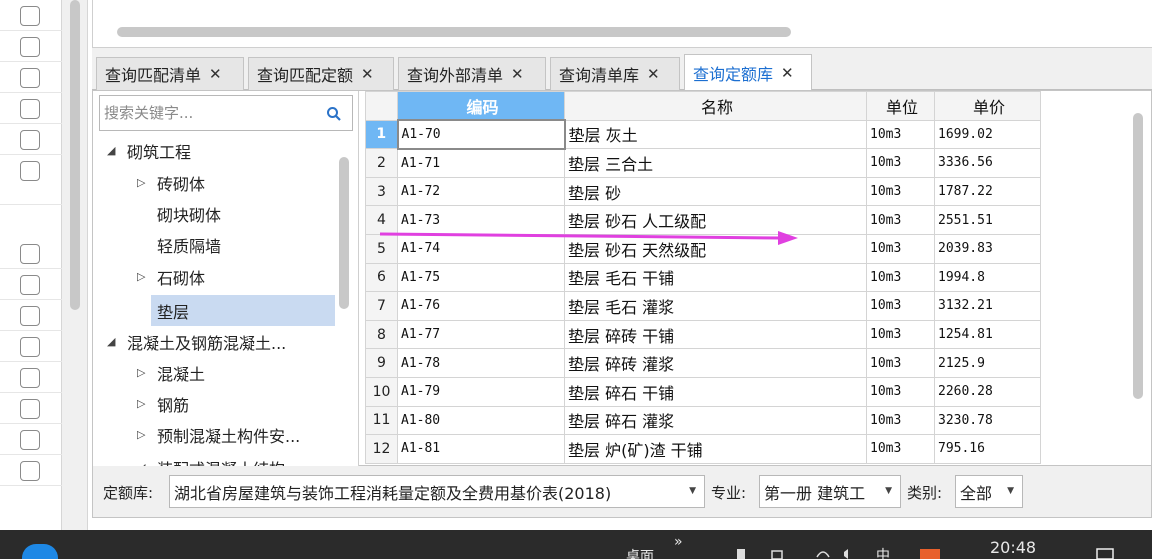 Image resolution: width=1152 pixels, height=559 pixels. What do you see at coordinates (987, 420) in the screenshot?
I see `cell-price: 3230.78` at bounding box center [987, 420].